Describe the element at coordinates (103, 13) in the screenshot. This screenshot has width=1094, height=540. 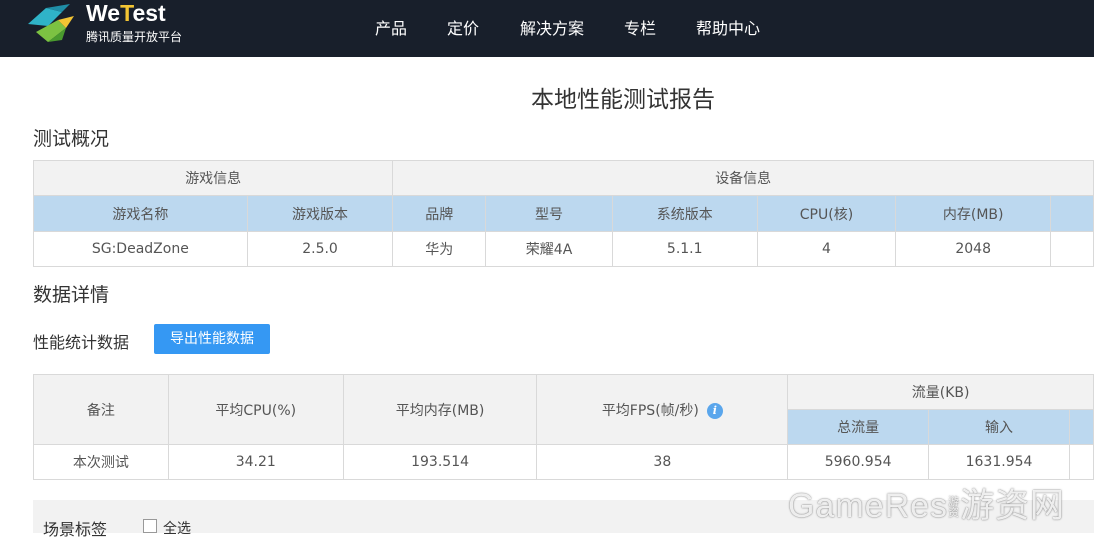
I see `logo-name-we: We` at that location.